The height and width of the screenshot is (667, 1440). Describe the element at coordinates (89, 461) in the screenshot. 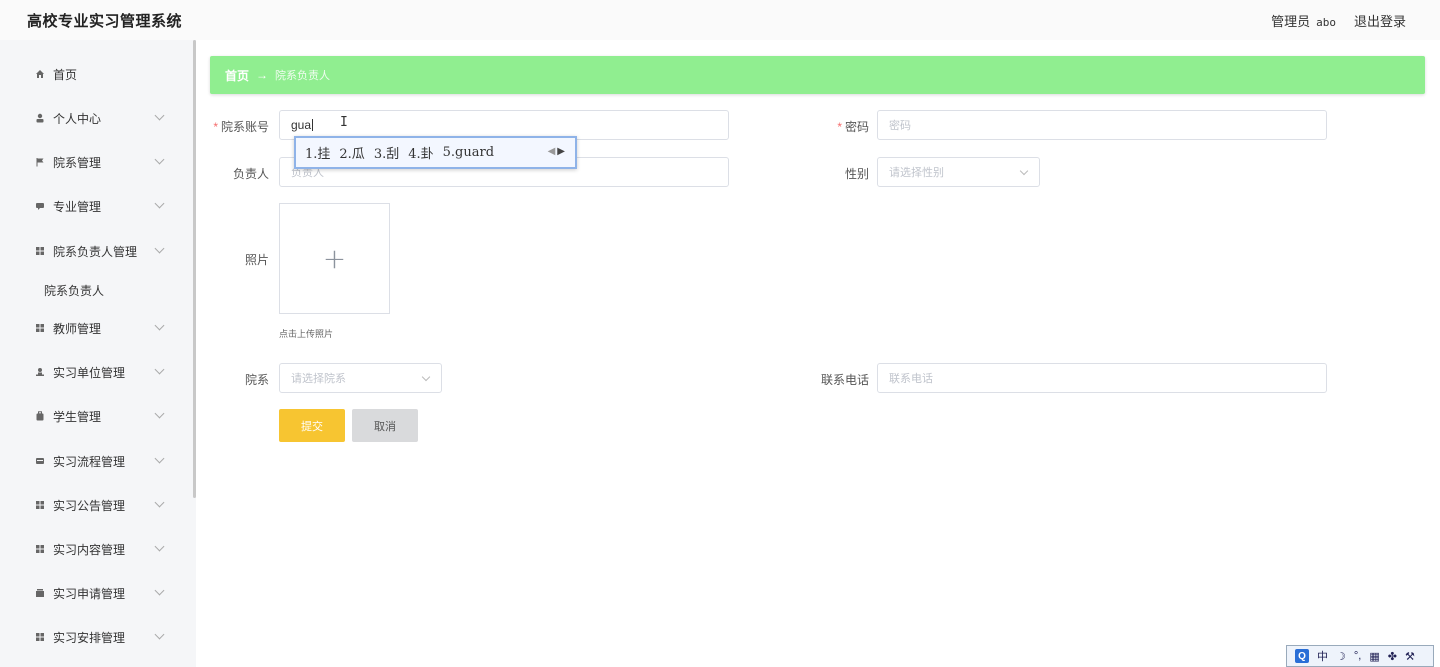

I see `sidebar-item-label: 实习流程管理` at that location.